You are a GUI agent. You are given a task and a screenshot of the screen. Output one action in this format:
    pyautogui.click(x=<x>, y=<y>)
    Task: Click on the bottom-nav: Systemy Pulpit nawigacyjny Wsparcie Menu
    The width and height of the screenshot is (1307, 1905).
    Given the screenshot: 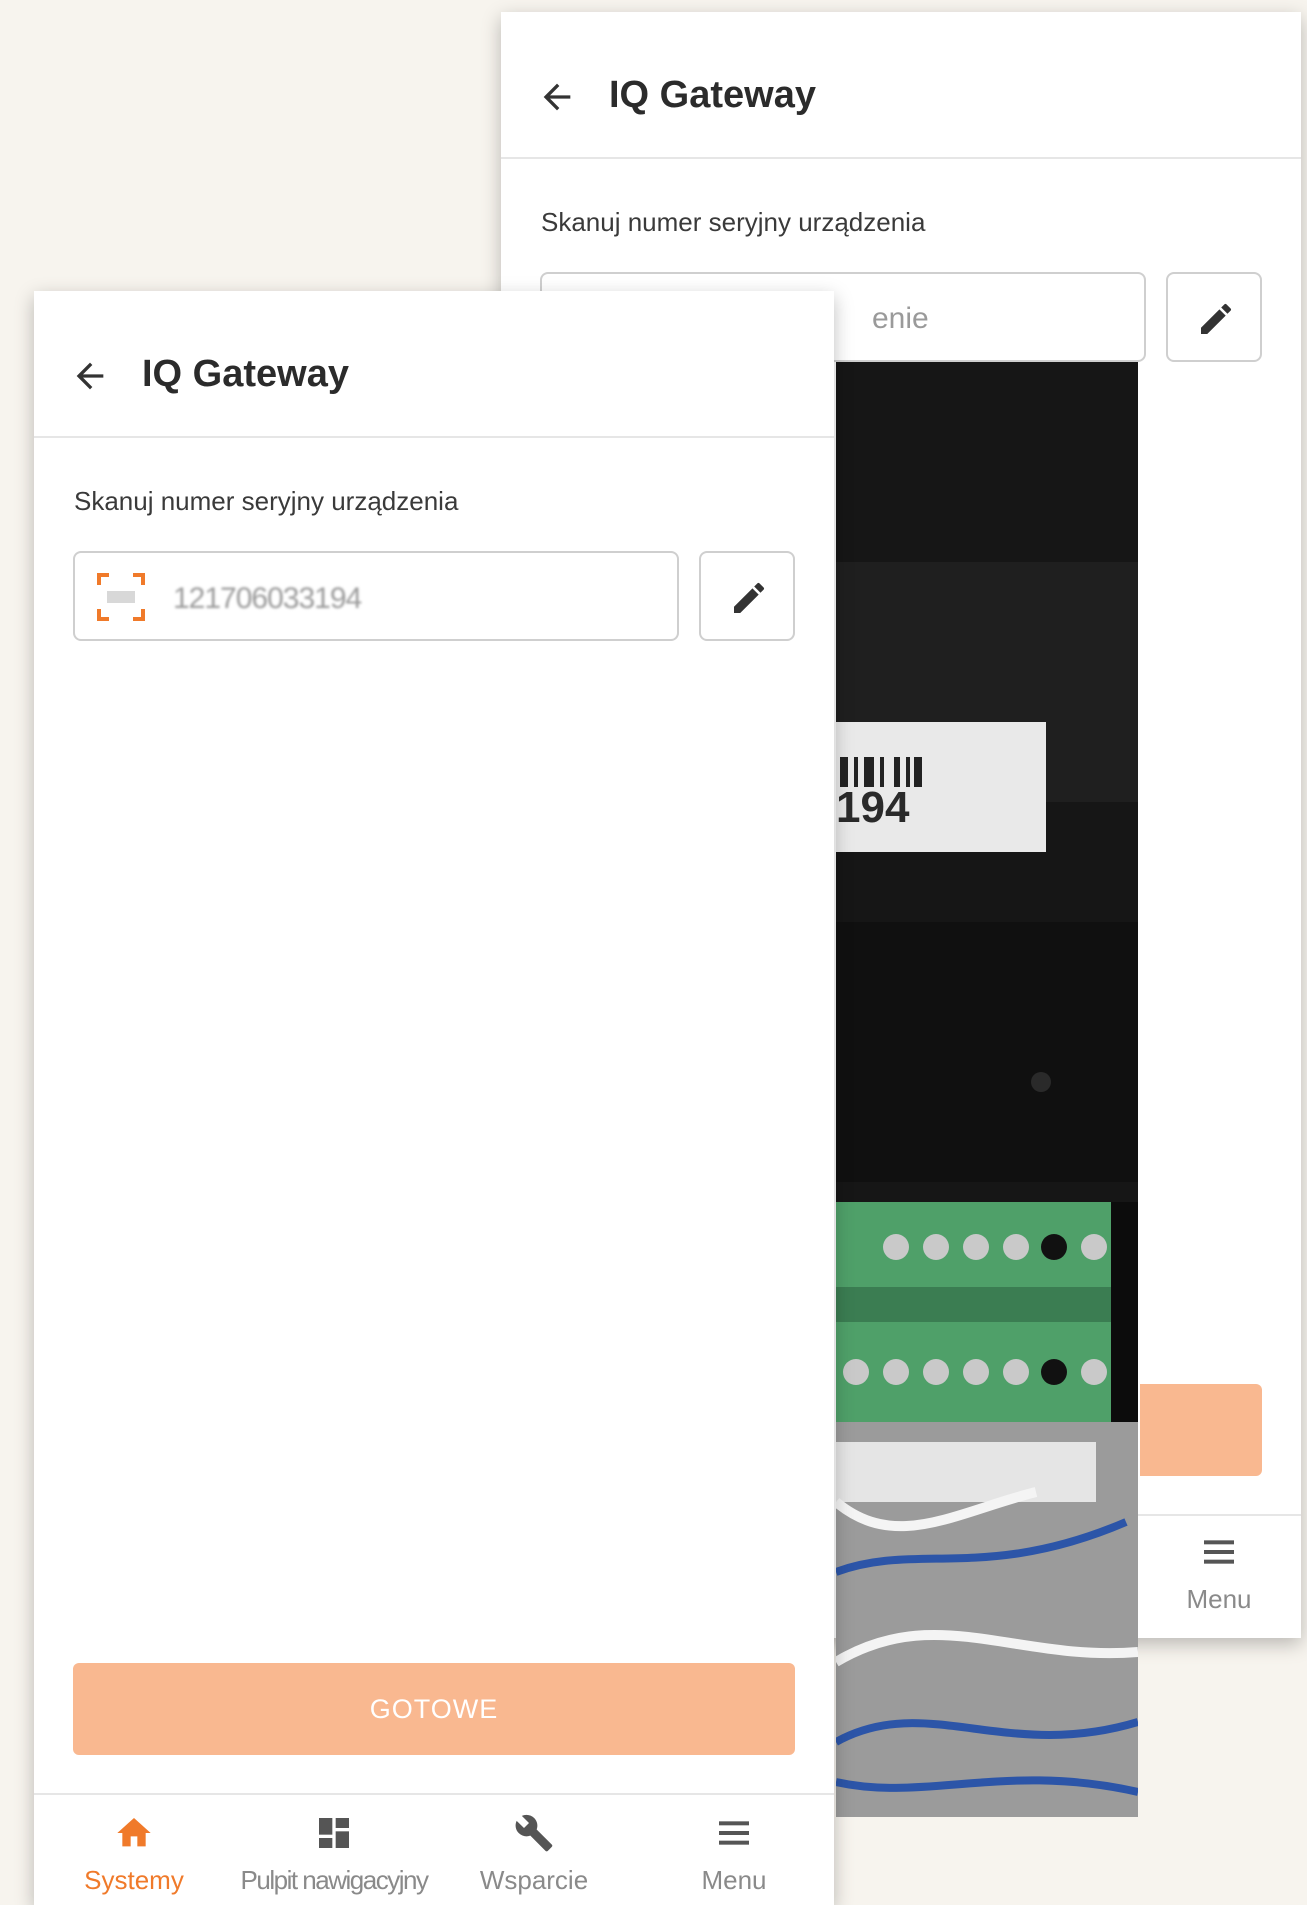 What is the action you would take?
    pyautogui.click(x=434, y=1849)
    